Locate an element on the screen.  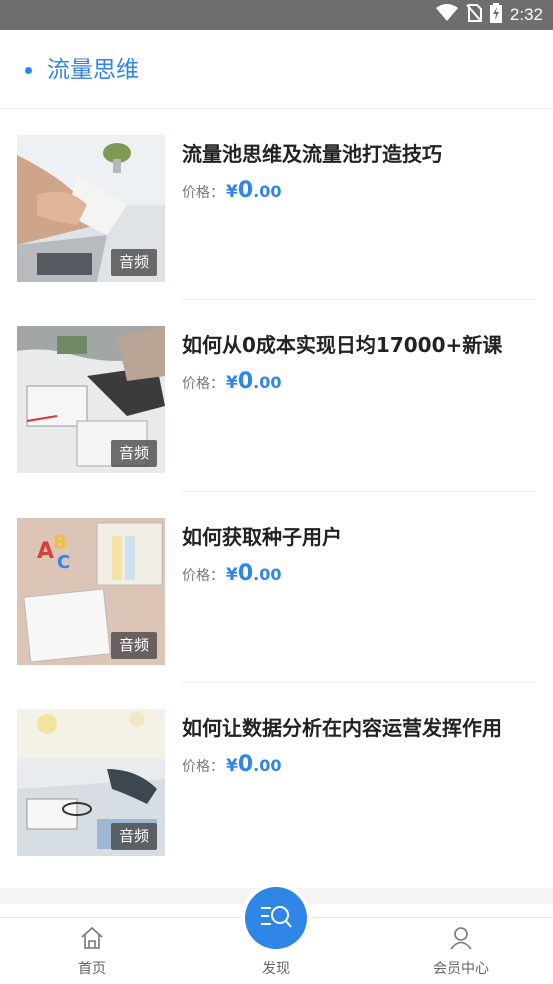
home-icon is located at coordinates (92, 937).